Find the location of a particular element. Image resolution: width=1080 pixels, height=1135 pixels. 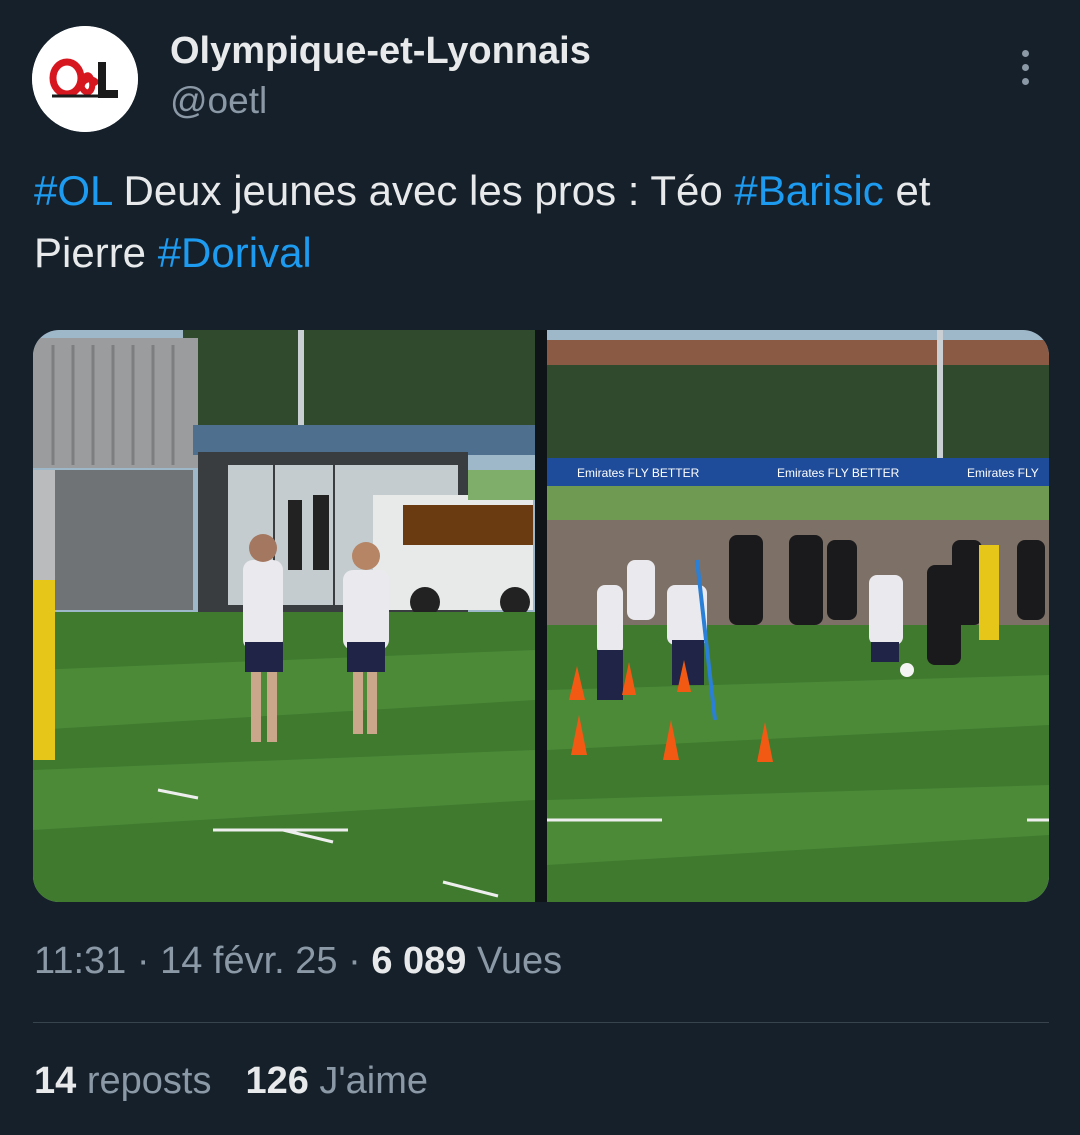

tweet-date: 14 févr. 25 is located at coordinates (248, 961).